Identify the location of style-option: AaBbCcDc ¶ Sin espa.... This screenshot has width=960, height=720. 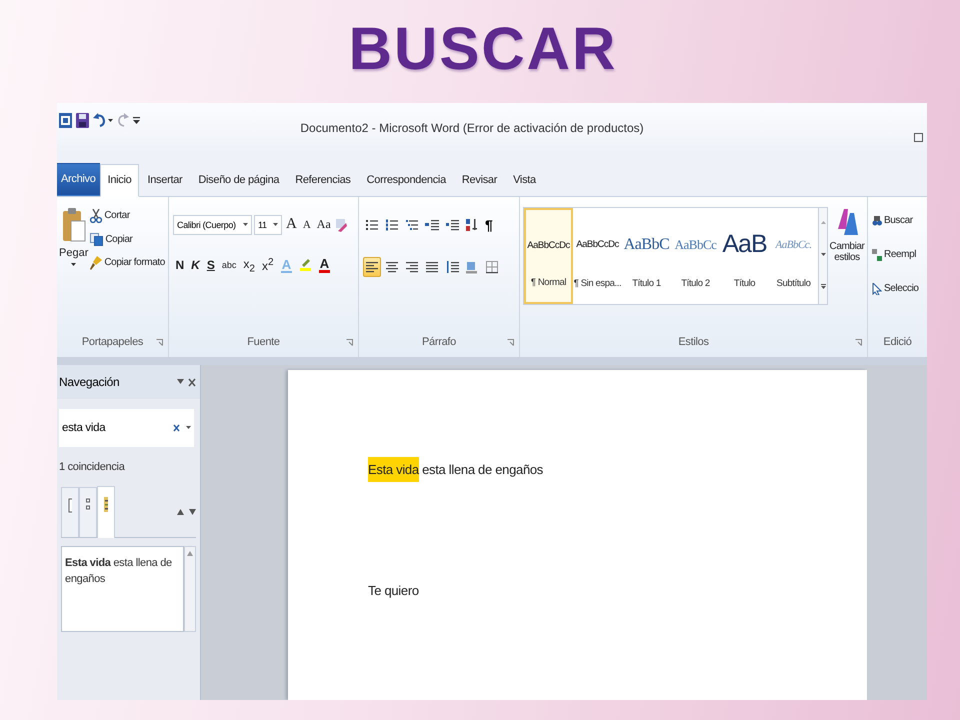
(597, 256).